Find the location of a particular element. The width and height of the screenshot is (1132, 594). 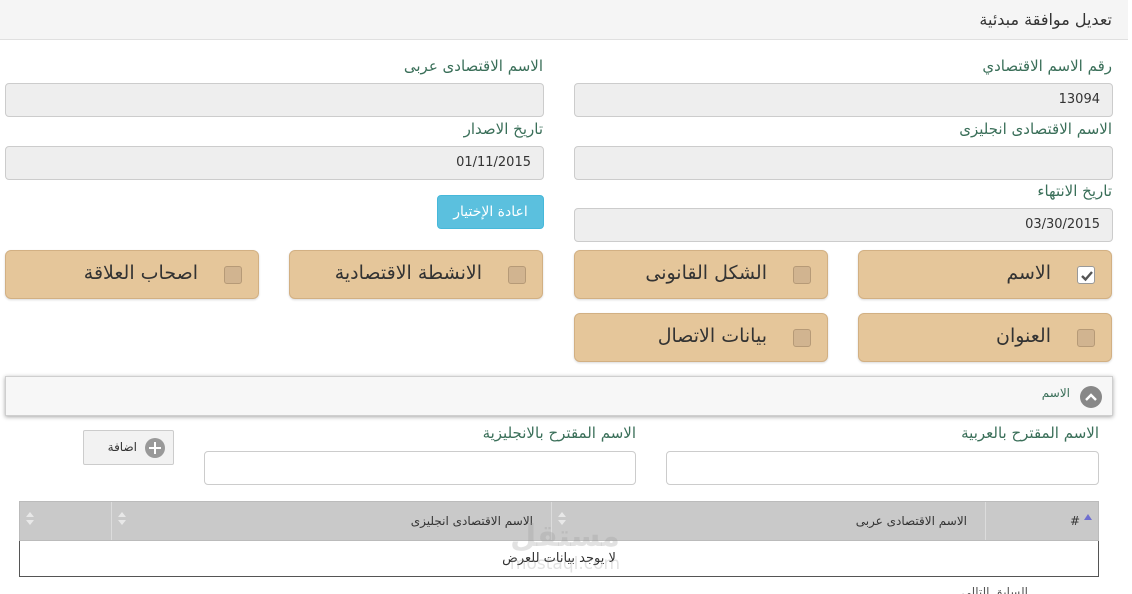

proposed-arabic-input is located at coordinates (882, 468).